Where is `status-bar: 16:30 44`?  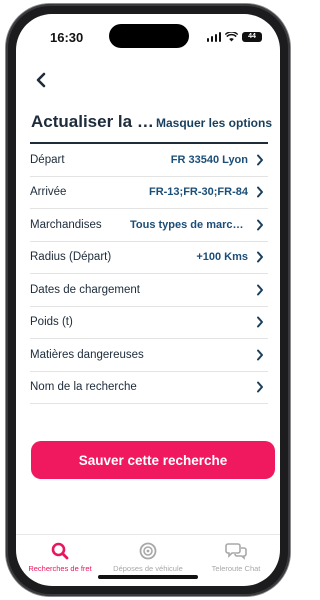 status-bar: 16:30 44 is located at coordinates (148, 37).